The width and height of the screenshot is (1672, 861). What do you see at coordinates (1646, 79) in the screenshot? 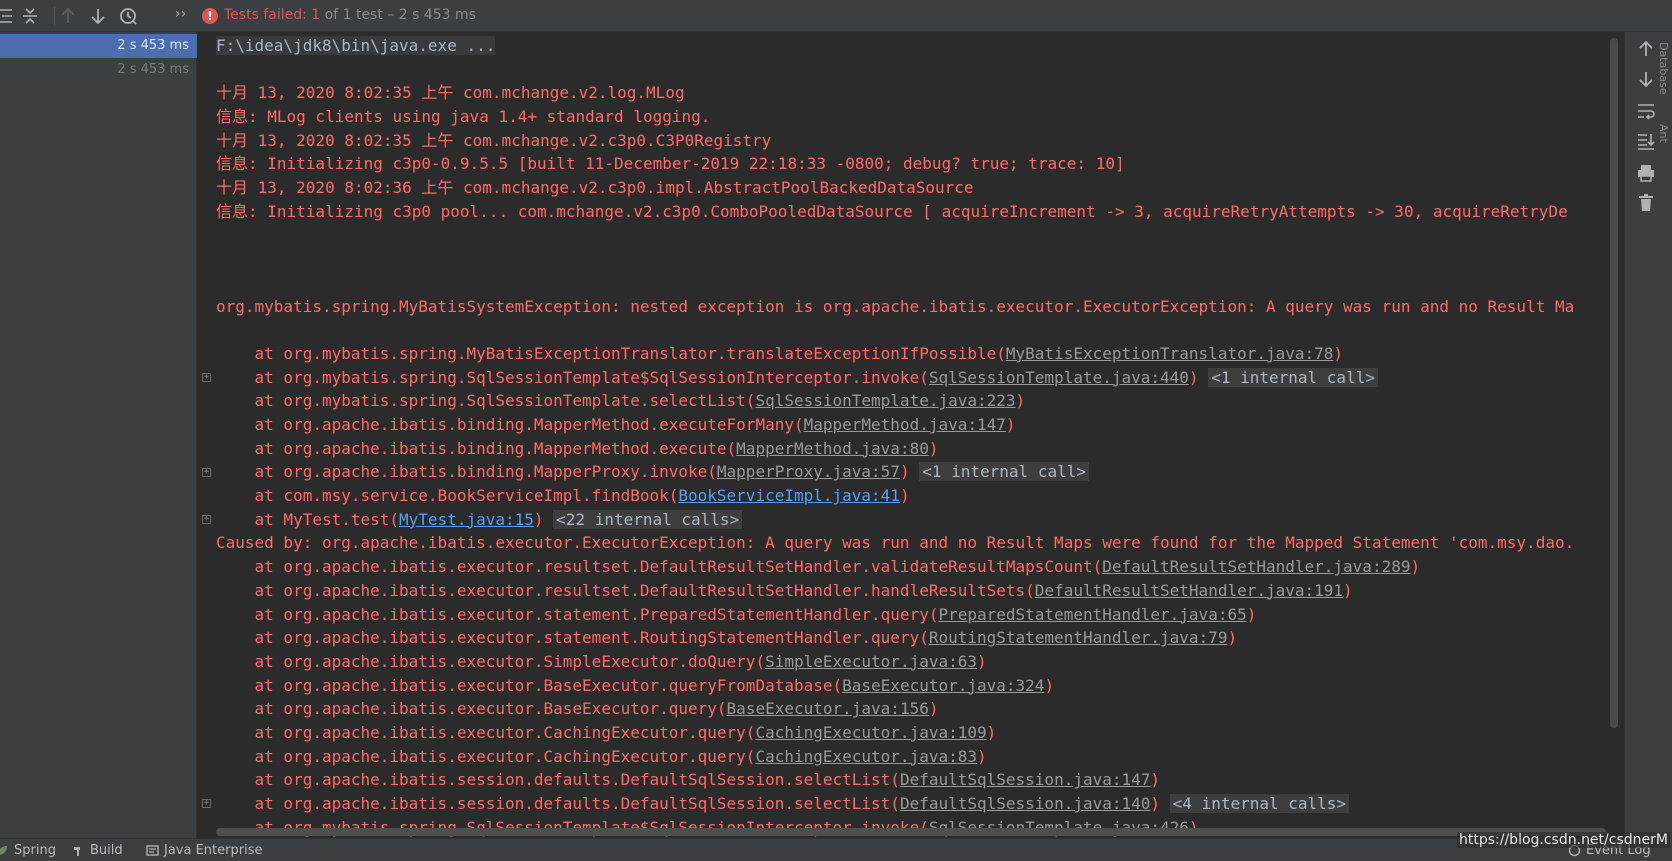
I see `scroll-down-icon` at bounding box center [1646, 79].